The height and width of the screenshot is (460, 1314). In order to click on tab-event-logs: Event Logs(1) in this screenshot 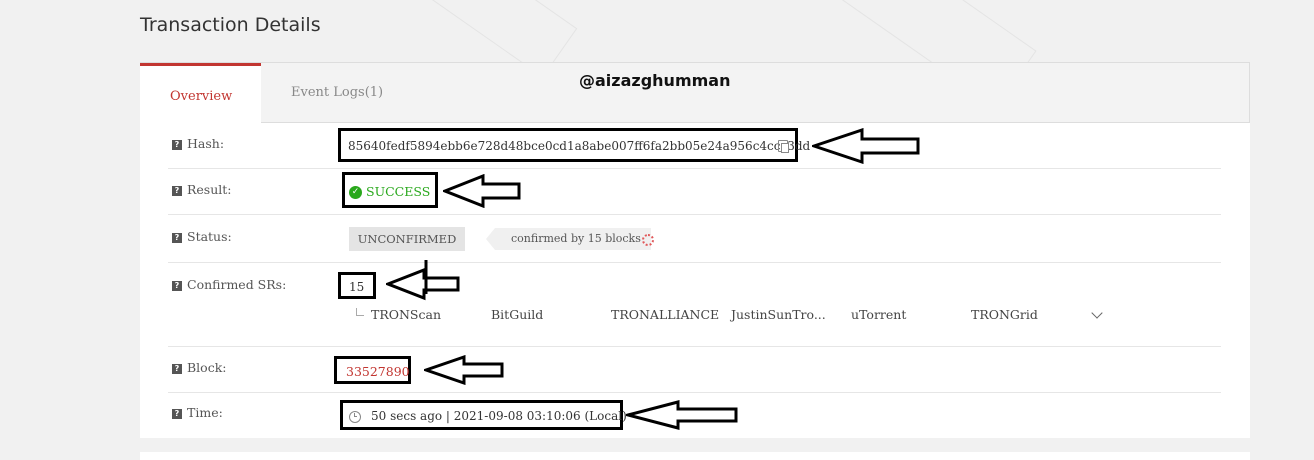, I will do `click(337, 93)`.